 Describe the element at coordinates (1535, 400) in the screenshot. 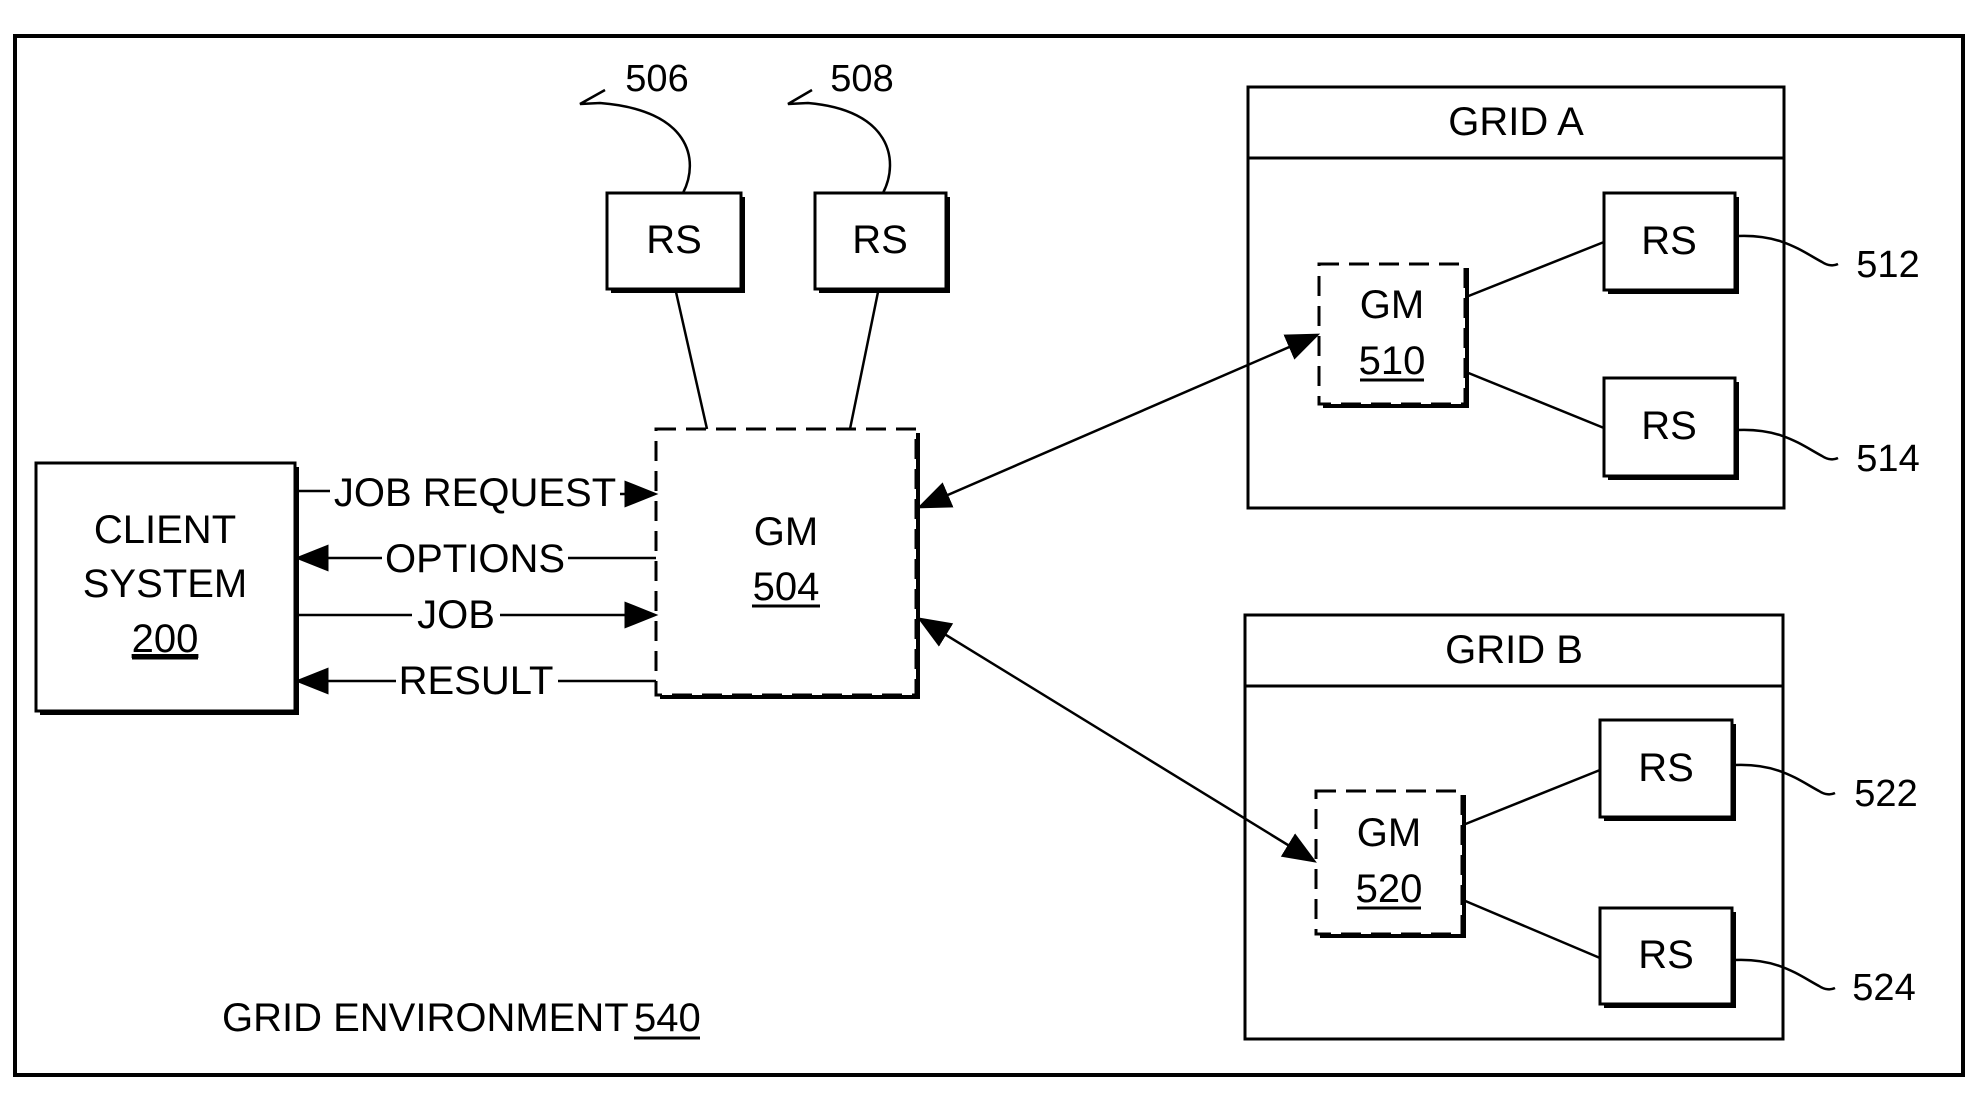

I see `rs-514-connector` at that location.